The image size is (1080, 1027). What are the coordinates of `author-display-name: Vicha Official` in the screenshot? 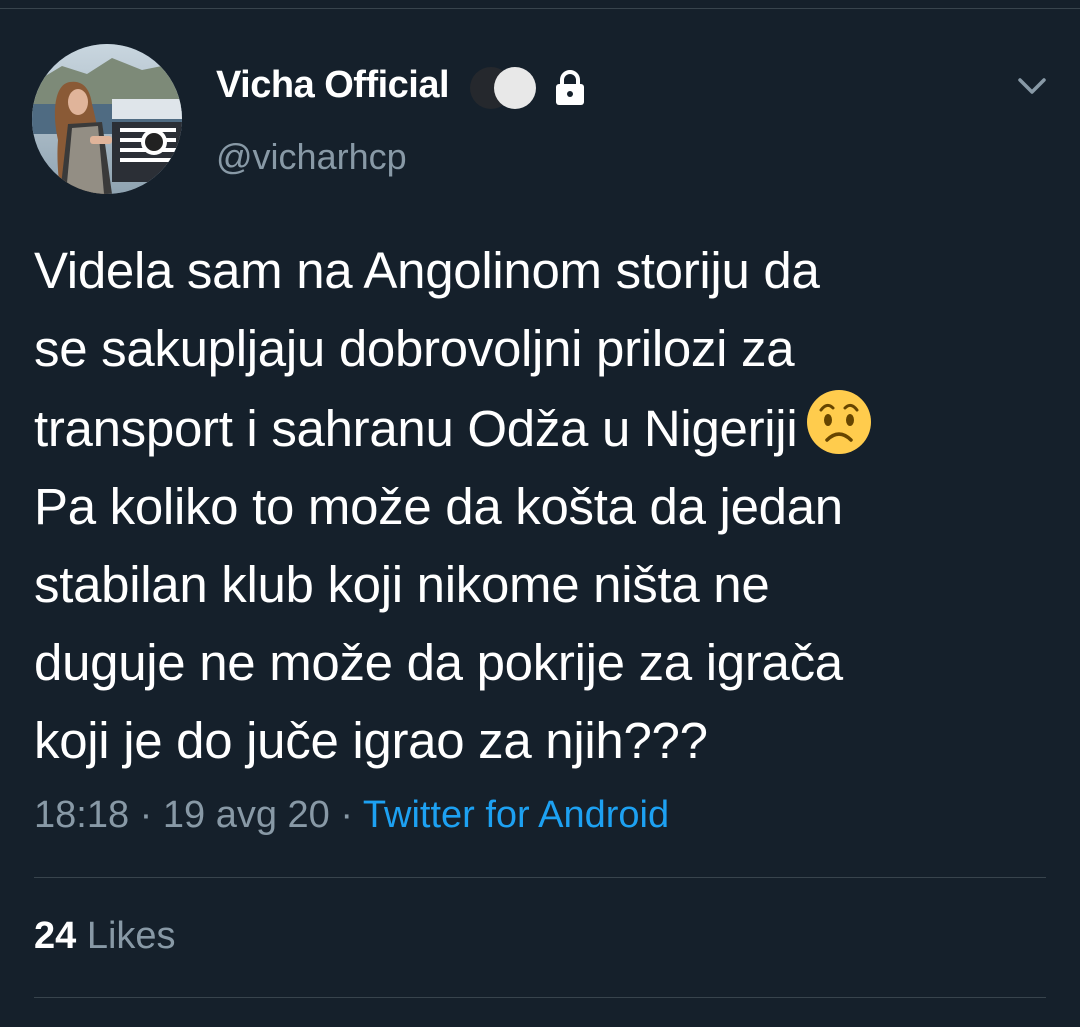 It's located at (333, 85).